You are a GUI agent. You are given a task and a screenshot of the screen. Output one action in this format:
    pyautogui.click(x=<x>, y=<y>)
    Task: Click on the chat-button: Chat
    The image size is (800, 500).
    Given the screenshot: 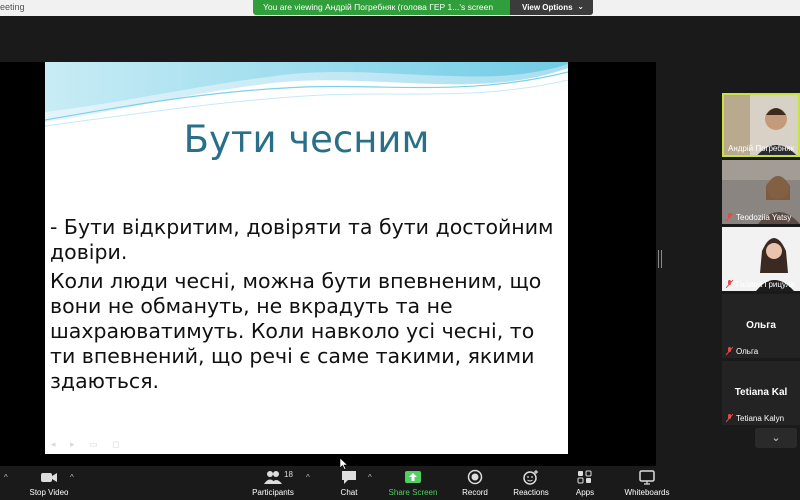 What is the action you would take?
    pyautogui.click(x=349, y=483)
    